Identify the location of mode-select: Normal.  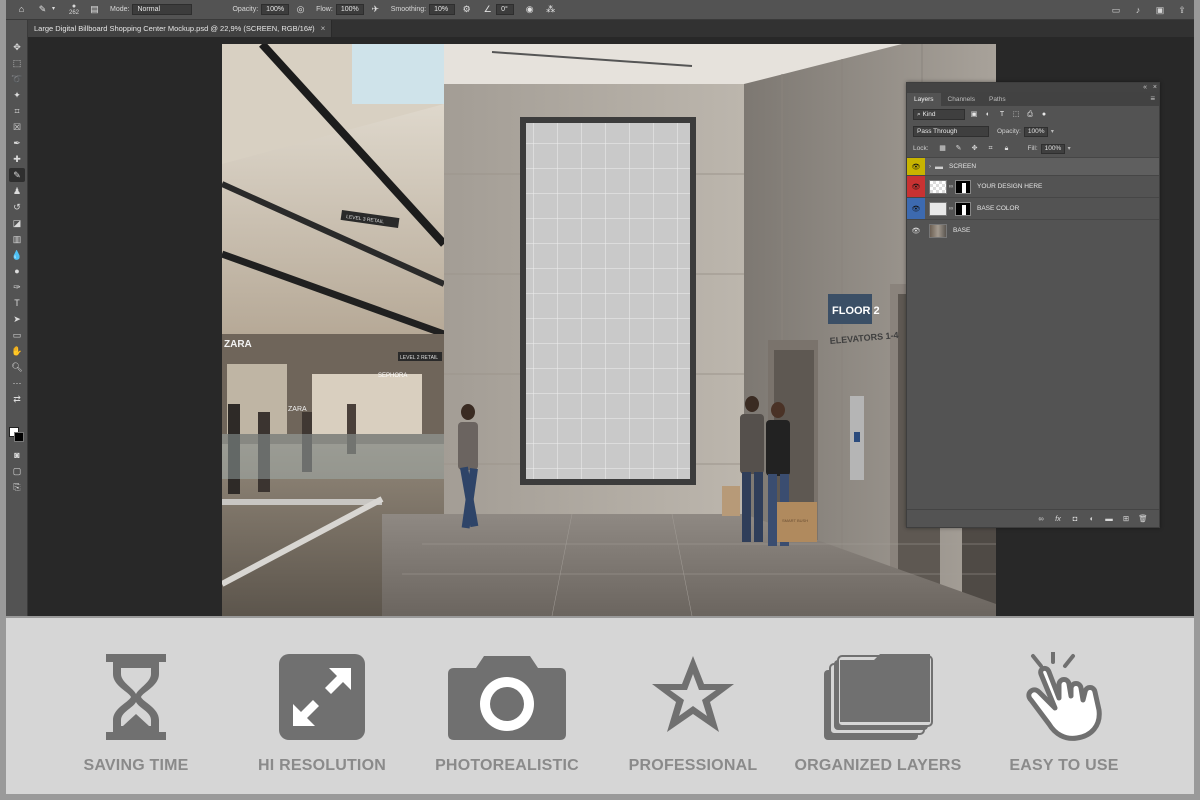
(162, 9).